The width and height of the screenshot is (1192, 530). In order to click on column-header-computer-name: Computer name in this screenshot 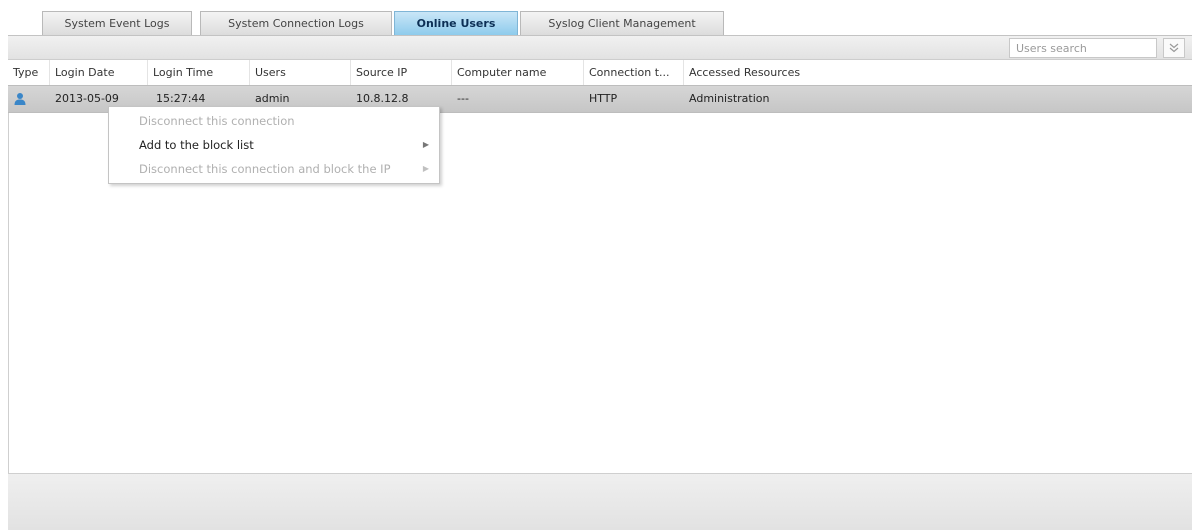, I will do `click(518, 72)`.